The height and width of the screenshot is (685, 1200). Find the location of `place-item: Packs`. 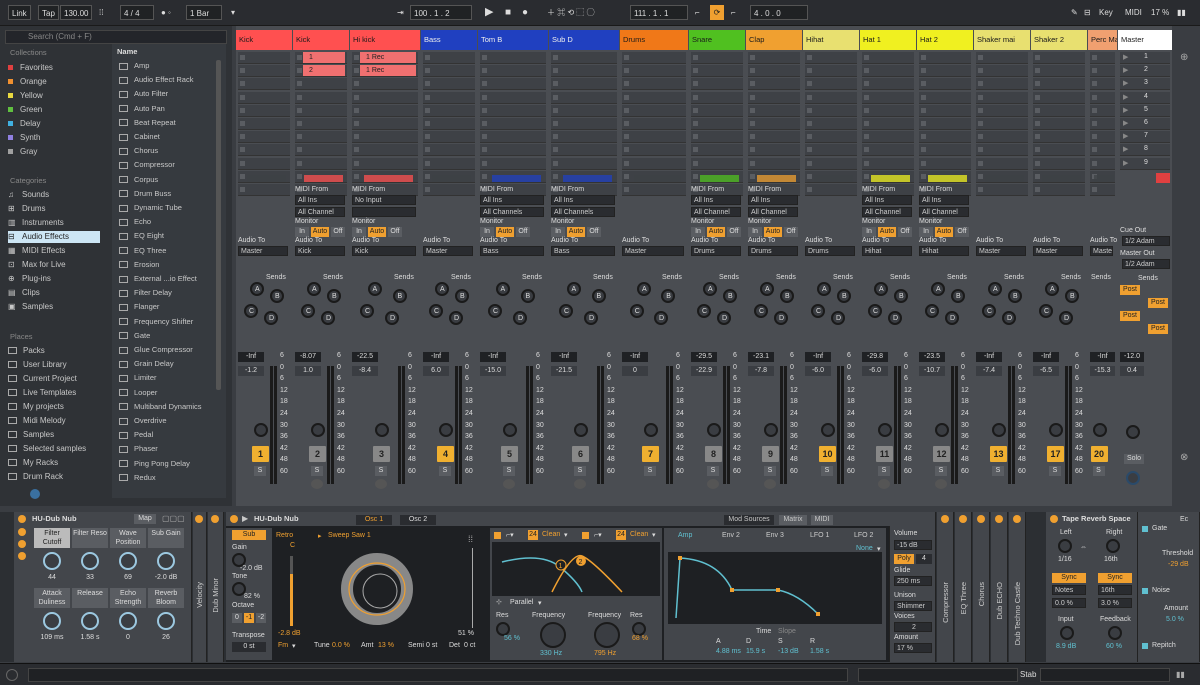

place-item: Packs is located at coordinates (26, 351).